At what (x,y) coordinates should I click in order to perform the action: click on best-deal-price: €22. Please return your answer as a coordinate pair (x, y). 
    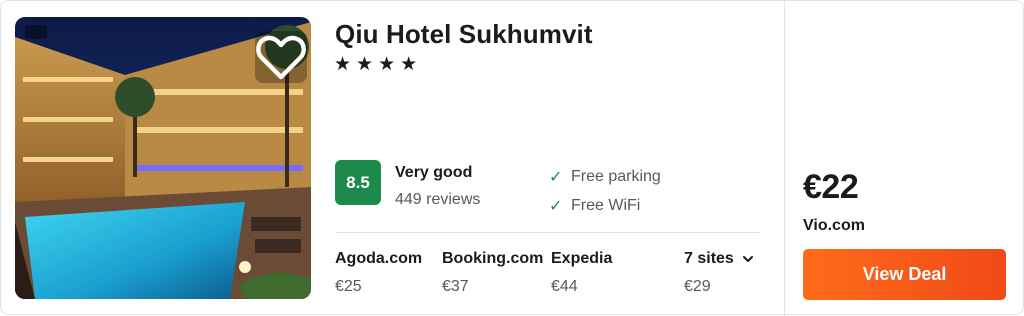
    Looking at the image, I should click on (831, 187).